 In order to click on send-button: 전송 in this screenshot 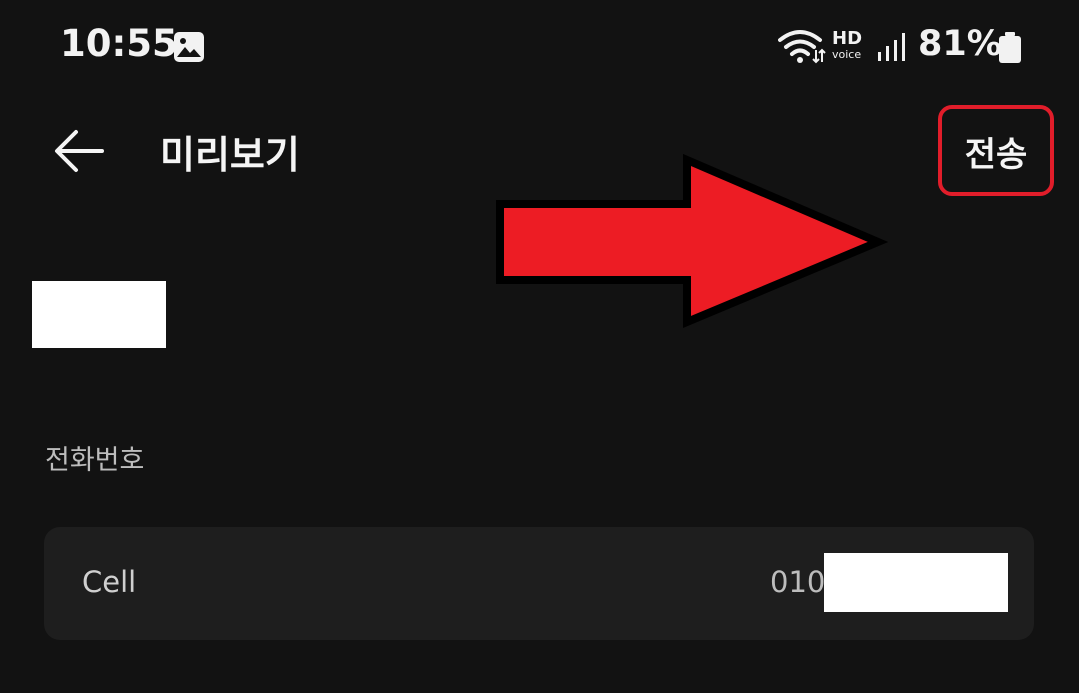, I will do `click(996, 151)`.